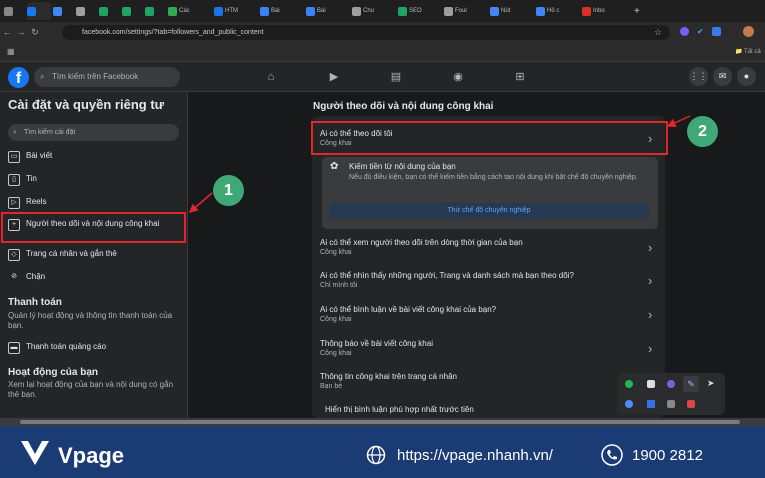  I want to click on home-icon: ⌂, so click(271, 77).